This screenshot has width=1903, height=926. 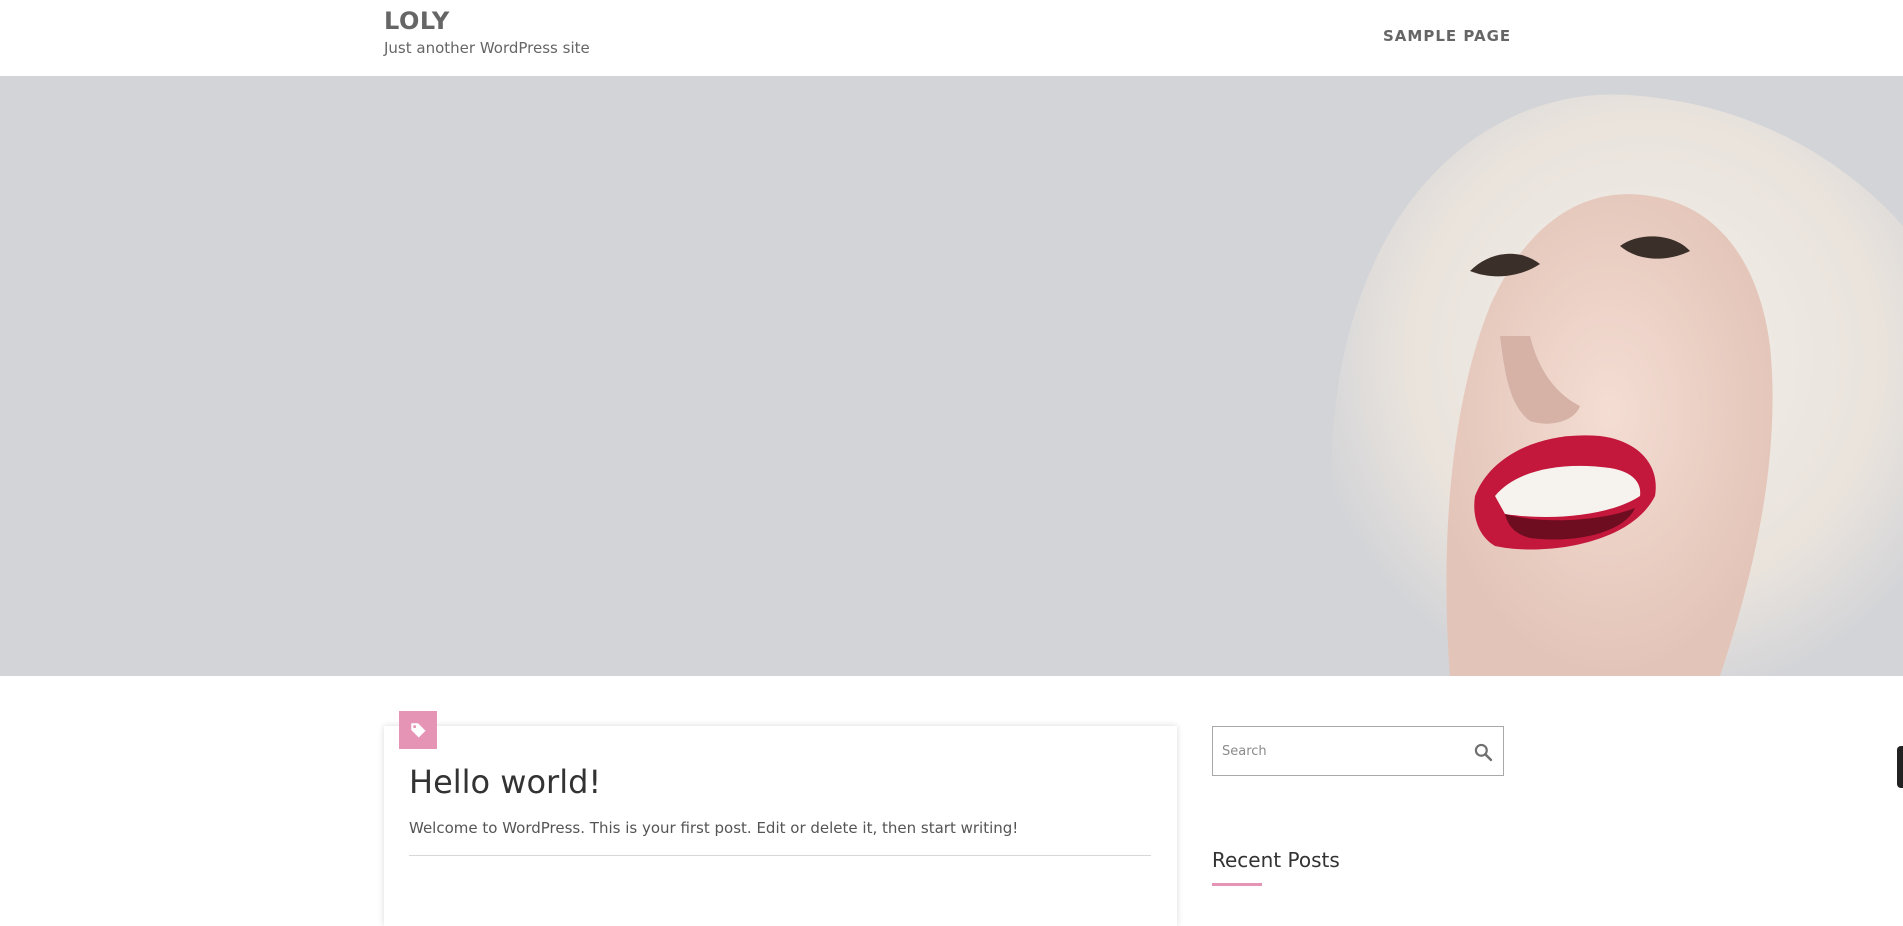 I want to click on site-branding: LOLY Just another WordPress site, so click(x=487, y=32).